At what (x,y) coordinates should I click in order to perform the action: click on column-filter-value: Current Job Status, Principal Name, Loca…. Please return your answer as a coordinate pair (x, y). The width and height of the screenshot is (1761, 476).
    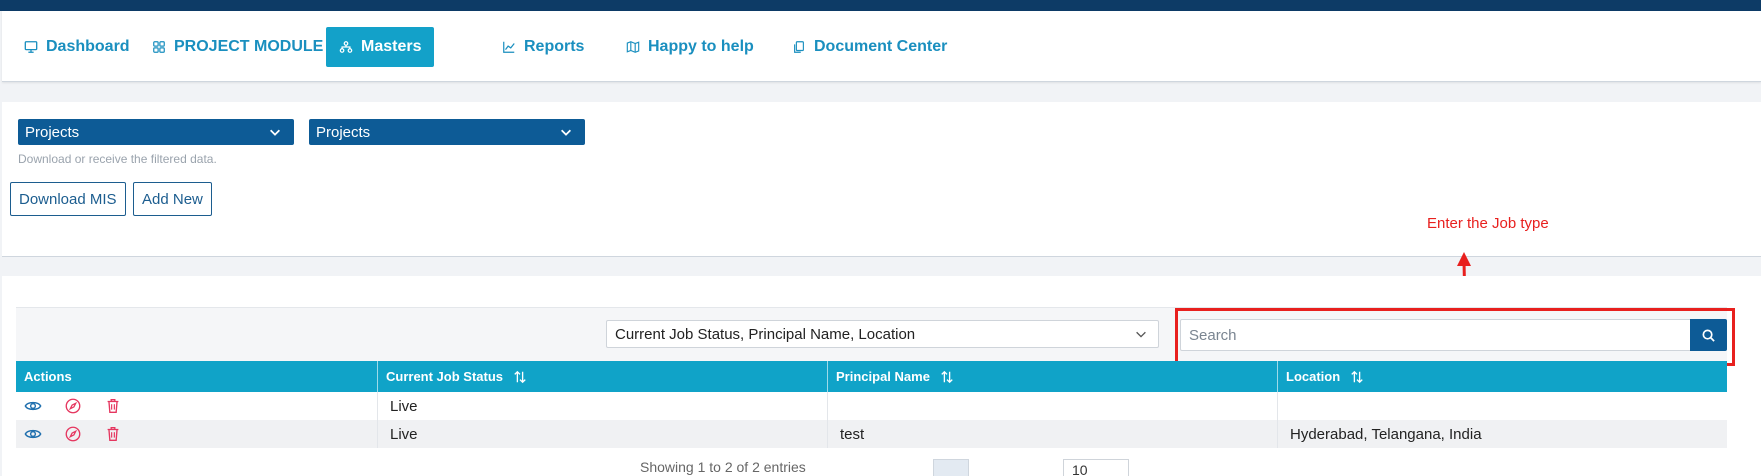
    Looking at the image, I should click on (765, 334).